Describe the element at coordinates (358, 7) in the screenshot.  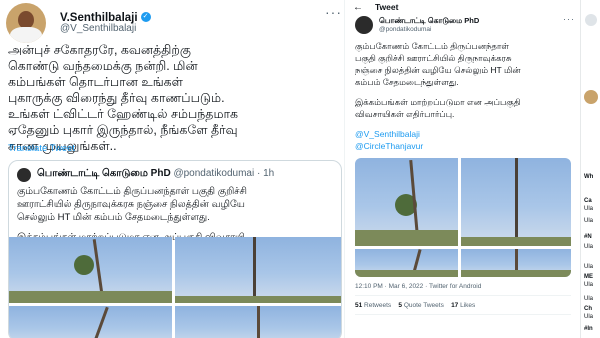
I see `back-arrow-icon: ←` at that location.